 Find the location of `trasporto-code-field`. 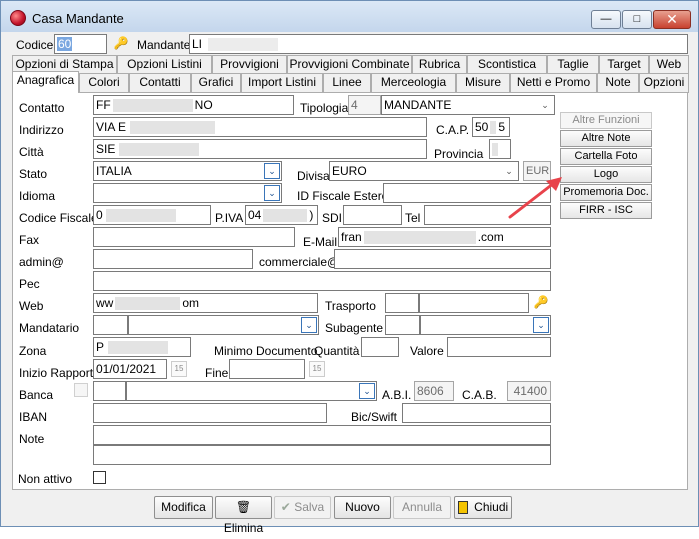

trasporto-code-field is located at coordinates (402, 303).